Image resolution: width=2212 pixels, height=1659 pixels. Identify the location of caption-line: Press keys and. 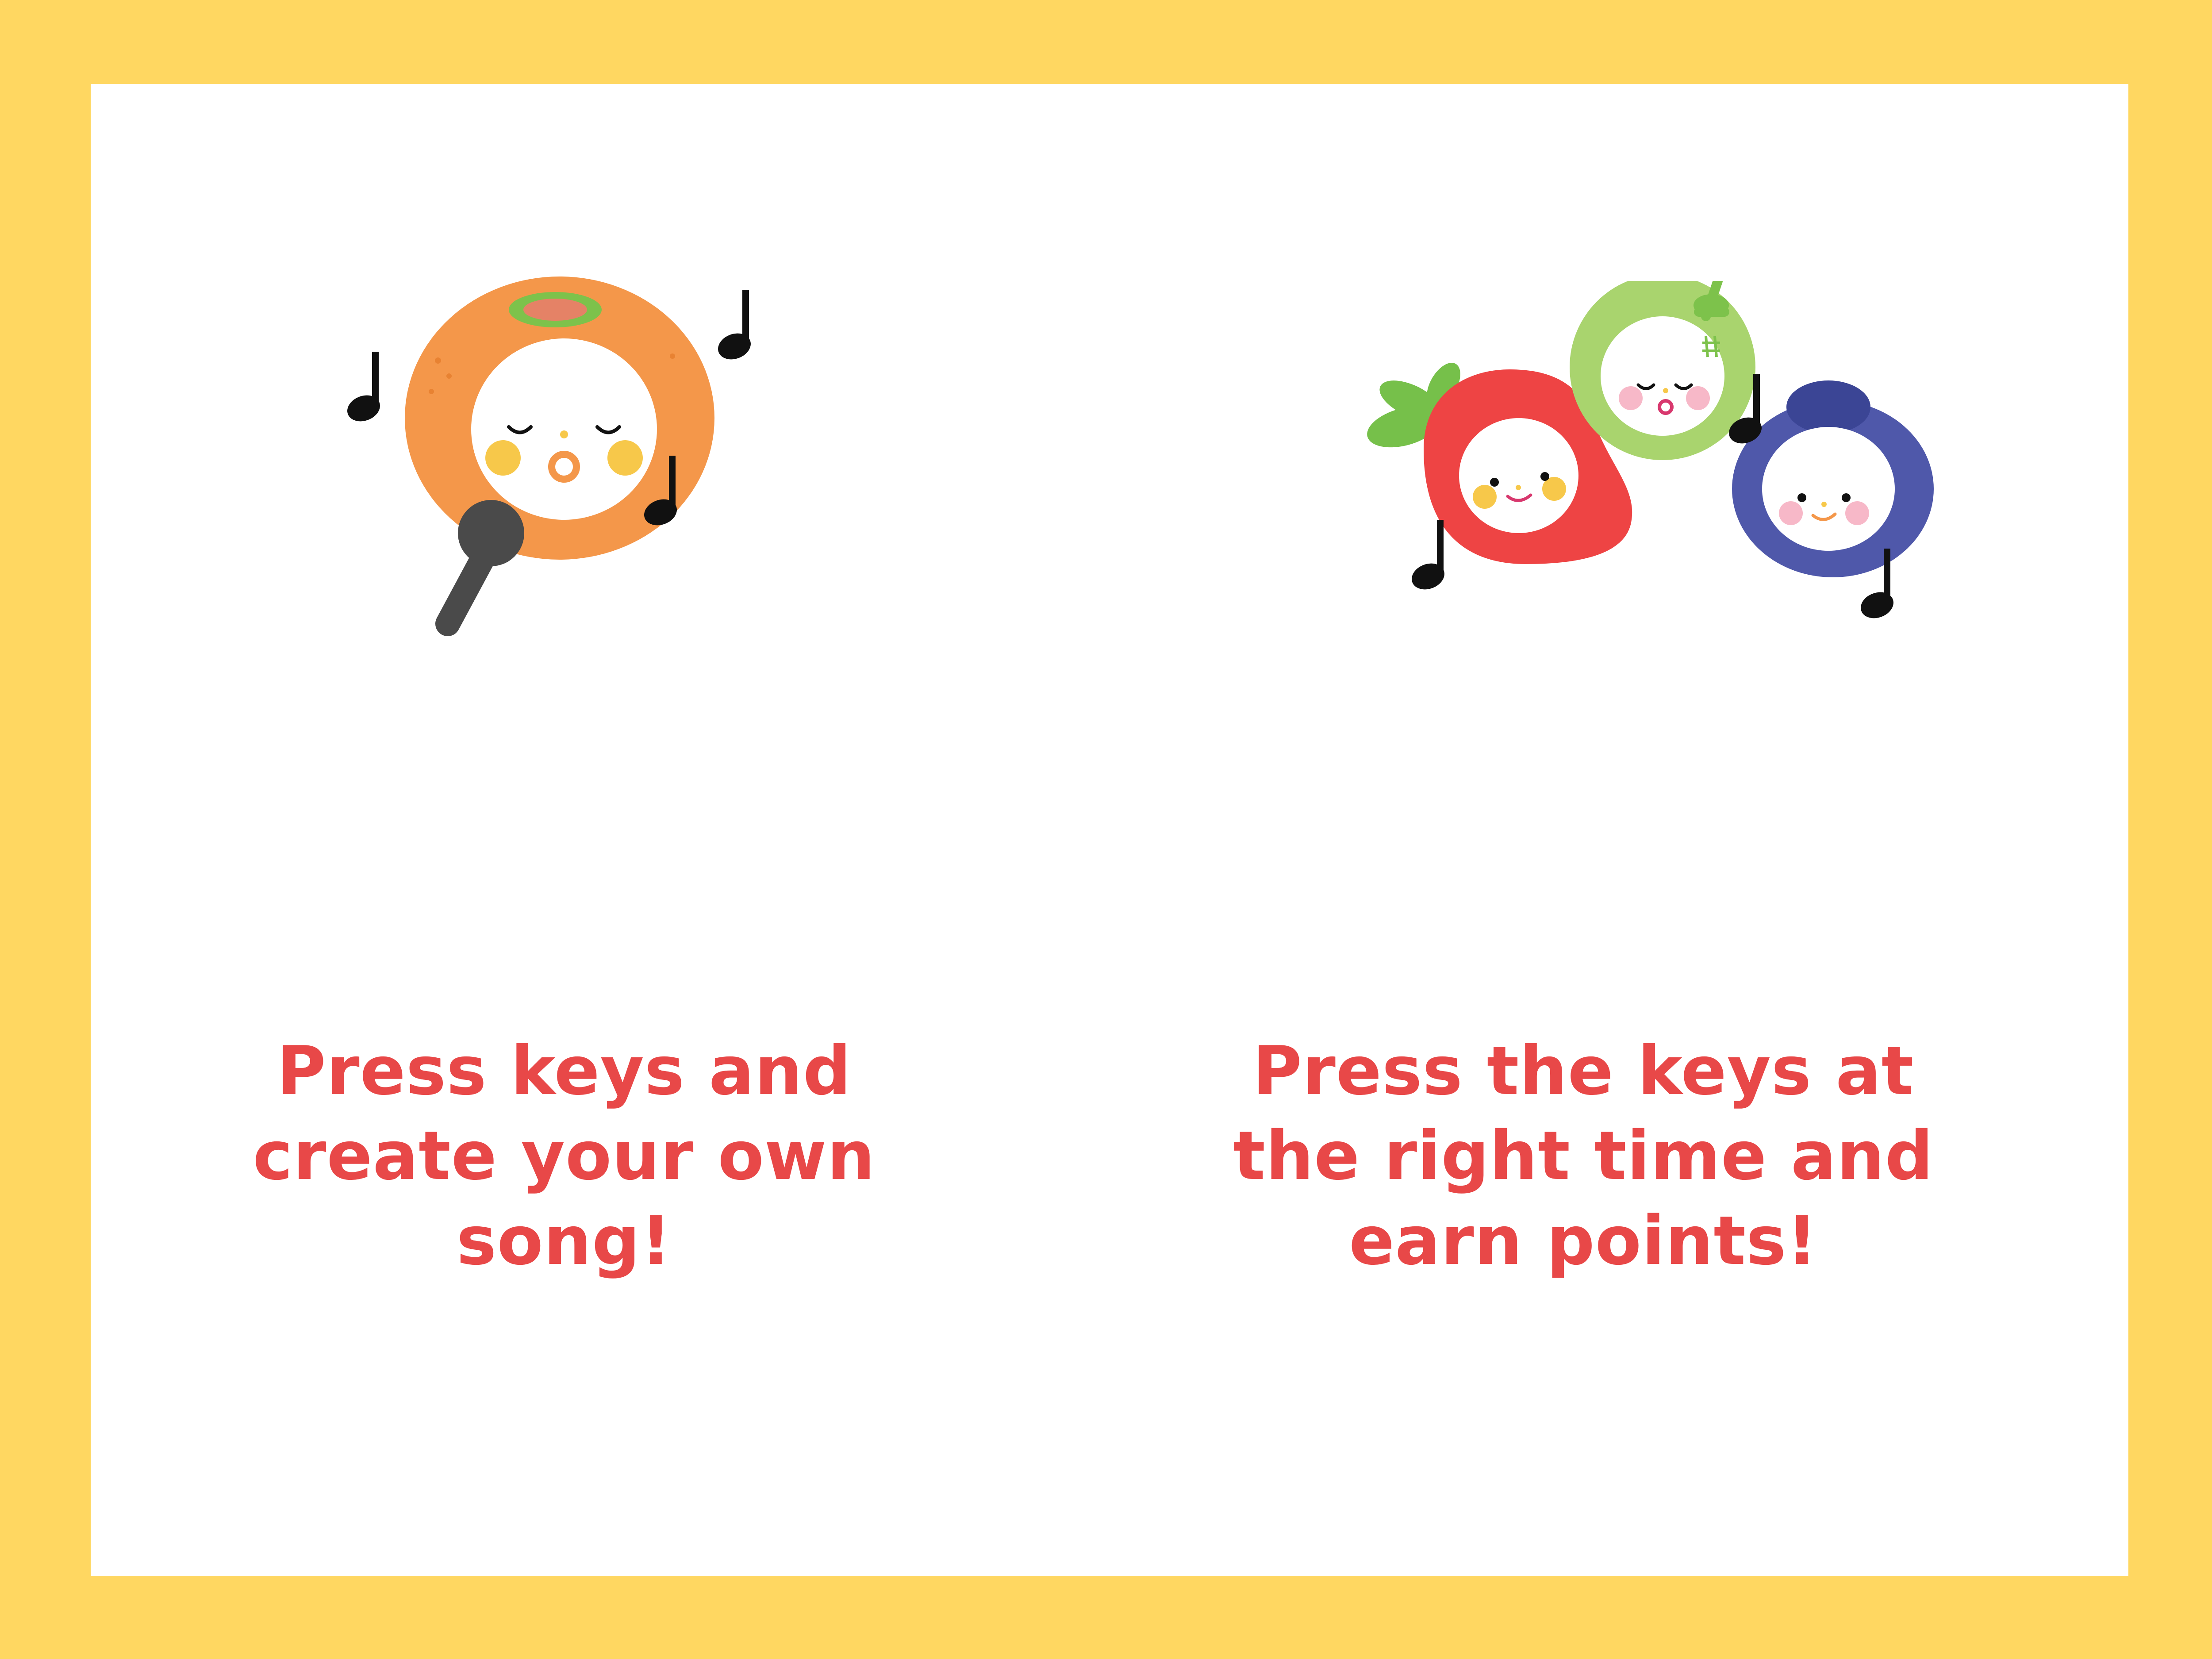
(564, 1071).